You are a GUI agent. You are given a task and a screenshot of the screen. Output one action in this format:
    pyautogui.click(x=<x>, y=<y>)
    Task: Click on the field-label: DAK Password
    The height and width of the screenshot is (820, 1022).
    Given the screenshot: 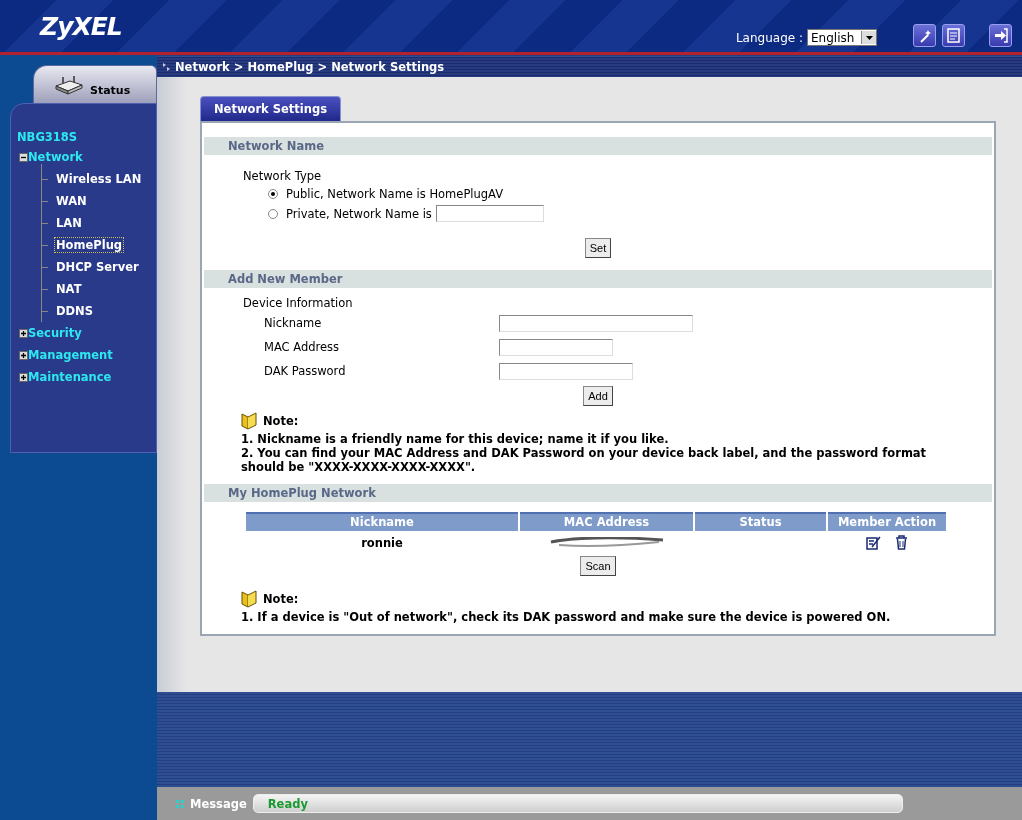 What is the action you would take?
    pyautogui.click(x=305, y=371)
    